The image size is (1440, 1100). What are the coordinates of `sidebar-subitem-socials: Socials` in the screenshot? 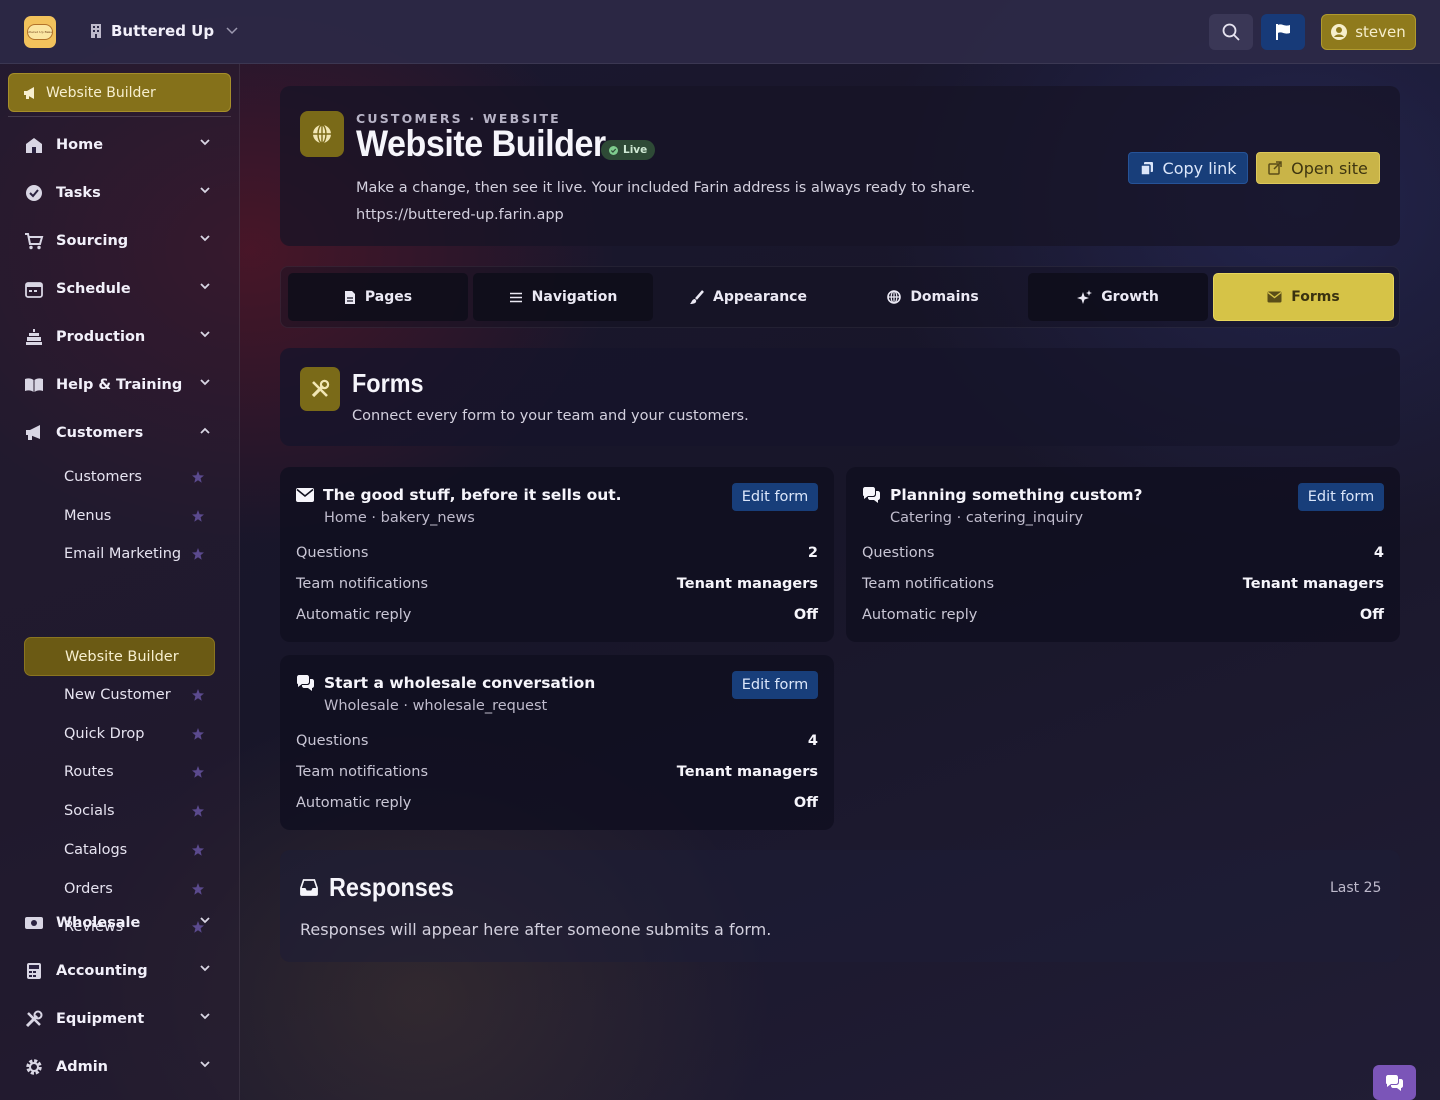 It's located at (119, 811).